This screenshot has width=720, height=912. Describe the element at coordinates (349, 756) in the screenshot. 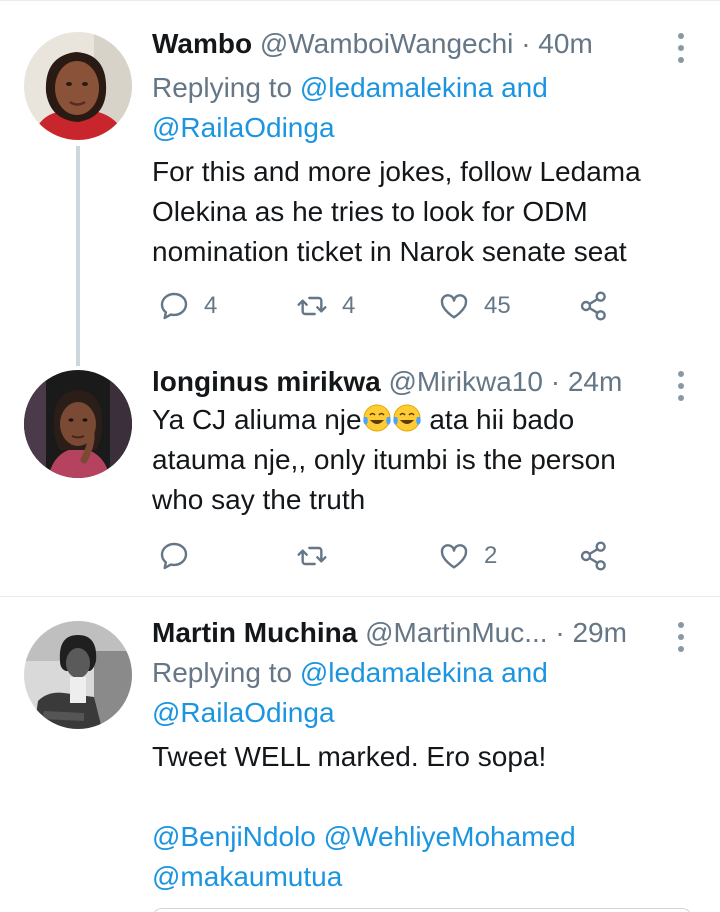

I see `tweet-text-line: Tweet WELL marked. Ero sopa!` at that location.